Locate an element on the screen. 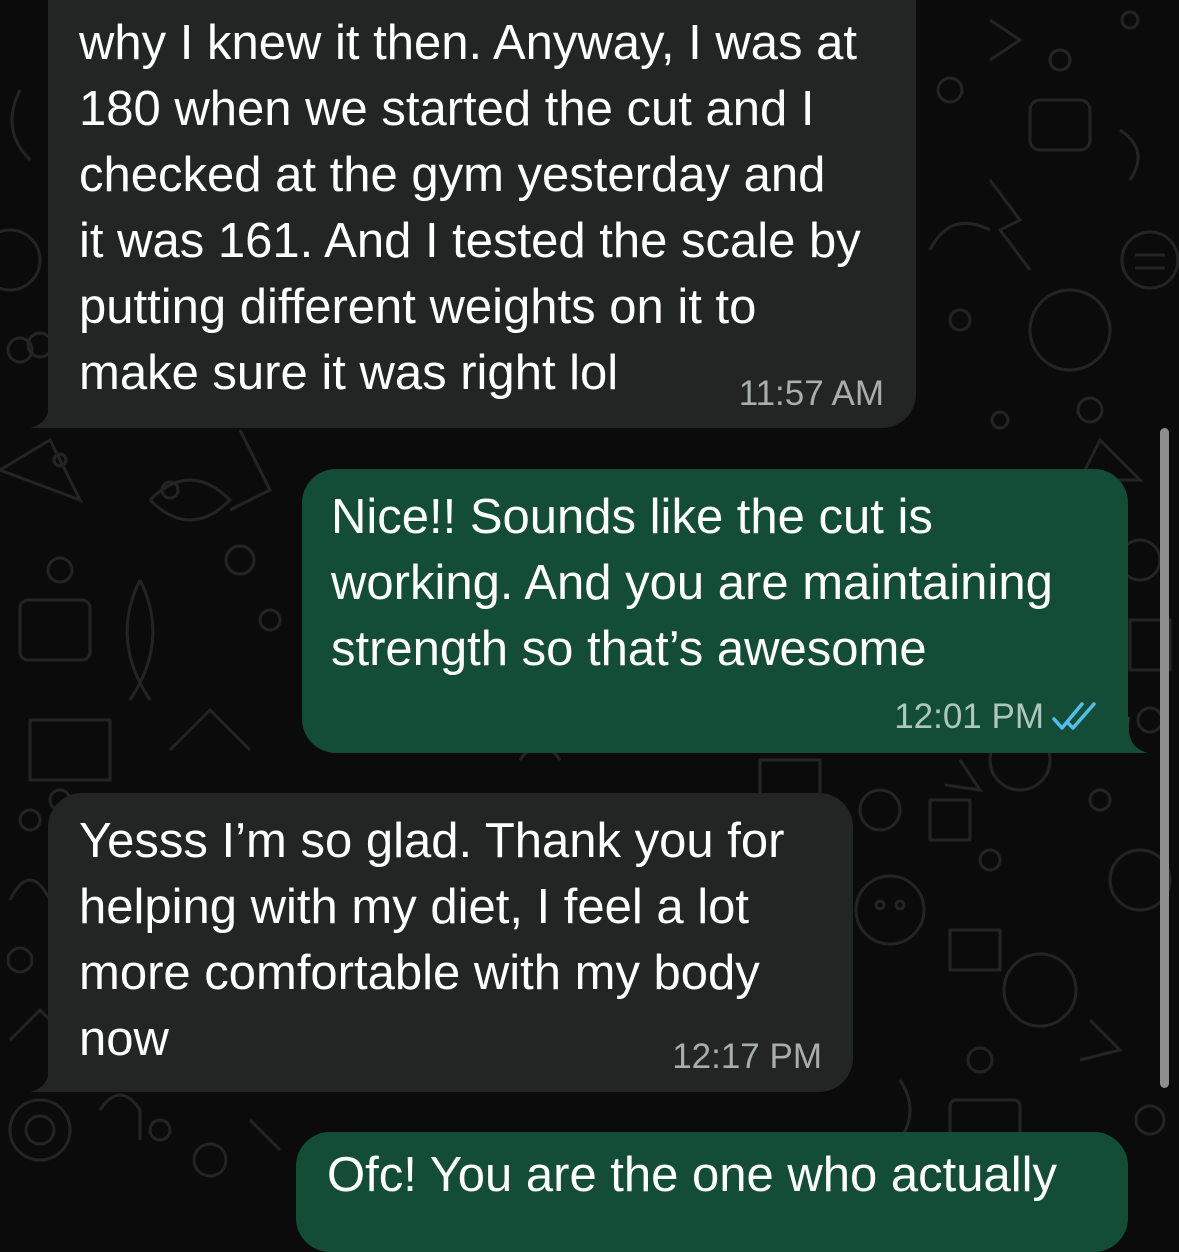  message-bubble-outgoing: Ofc! You are the one who actually is located at coordinates (712, 1192).